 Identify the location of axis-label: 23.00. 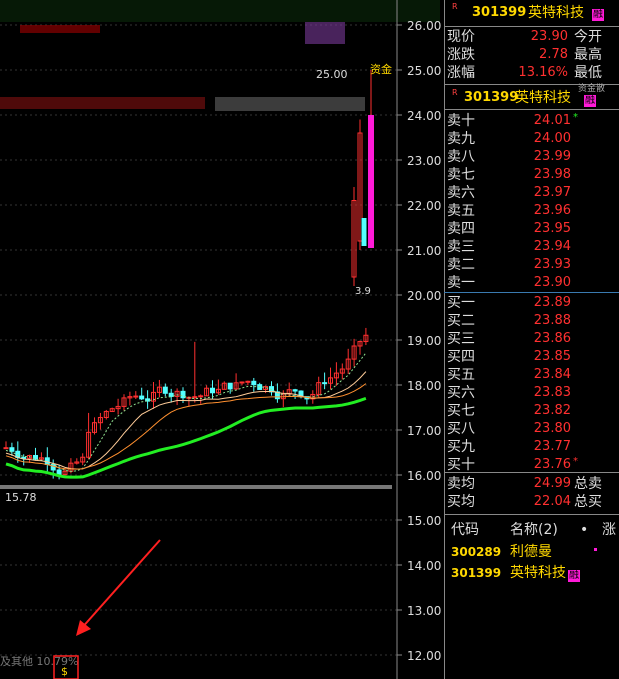
(424, 161).